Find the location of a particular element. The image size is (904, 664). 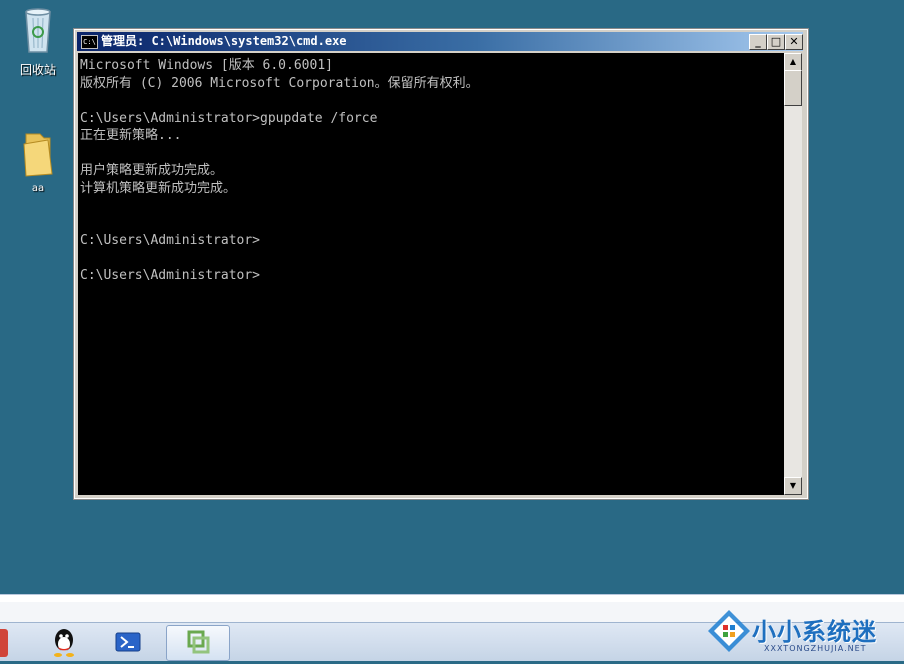

desktop-icon-label: 回收站 is located at coordinates (37, 70).